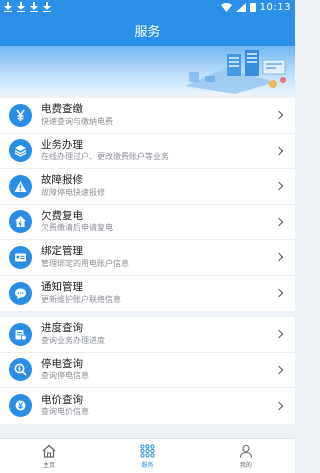  I want to click on item-subtitle: 故障停电快速报修, so click(73, 192).